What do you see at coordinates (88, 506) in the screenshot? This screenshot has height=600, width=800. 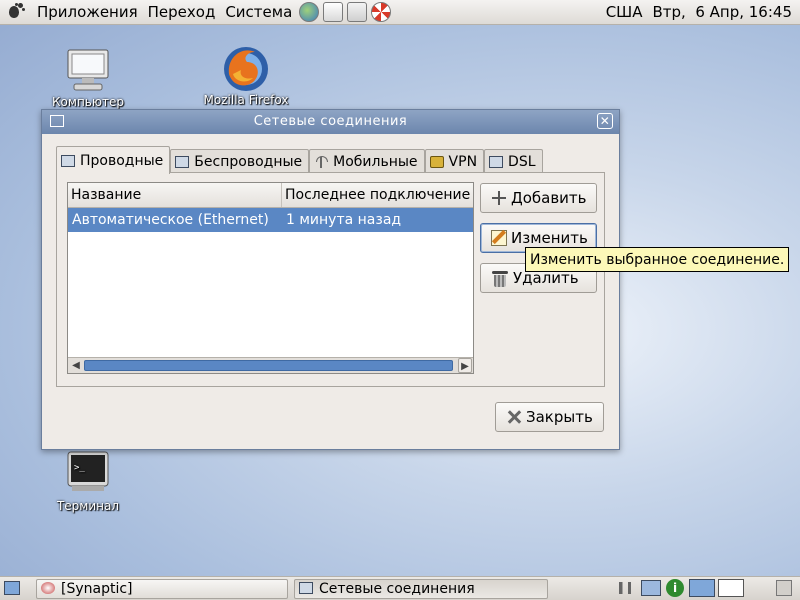 I see `desktop-icon-label: Терминал` at bounding box center [88, 506].